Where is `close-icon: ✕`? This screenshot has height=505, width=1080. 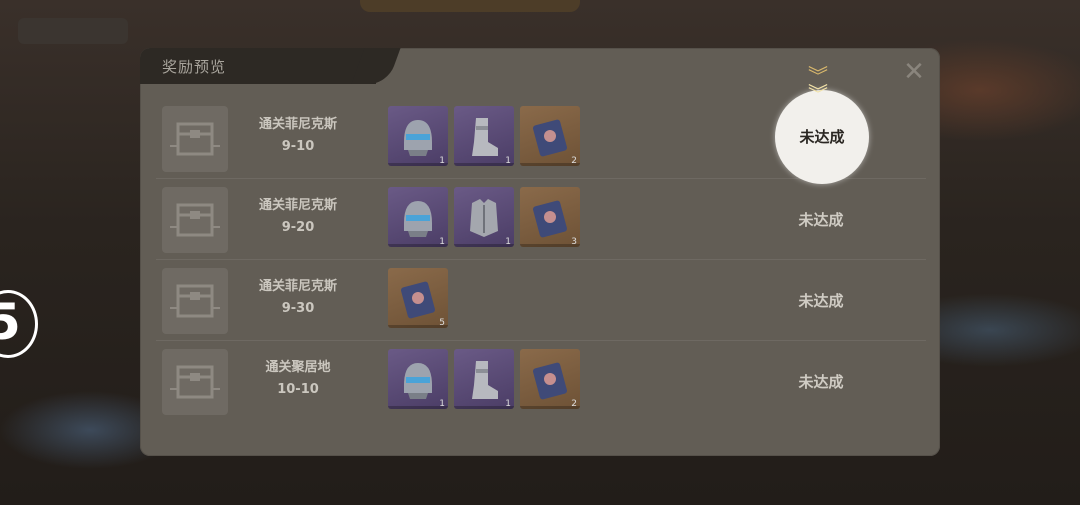
close-icon: ✕ is located at coordinates (914, 72).